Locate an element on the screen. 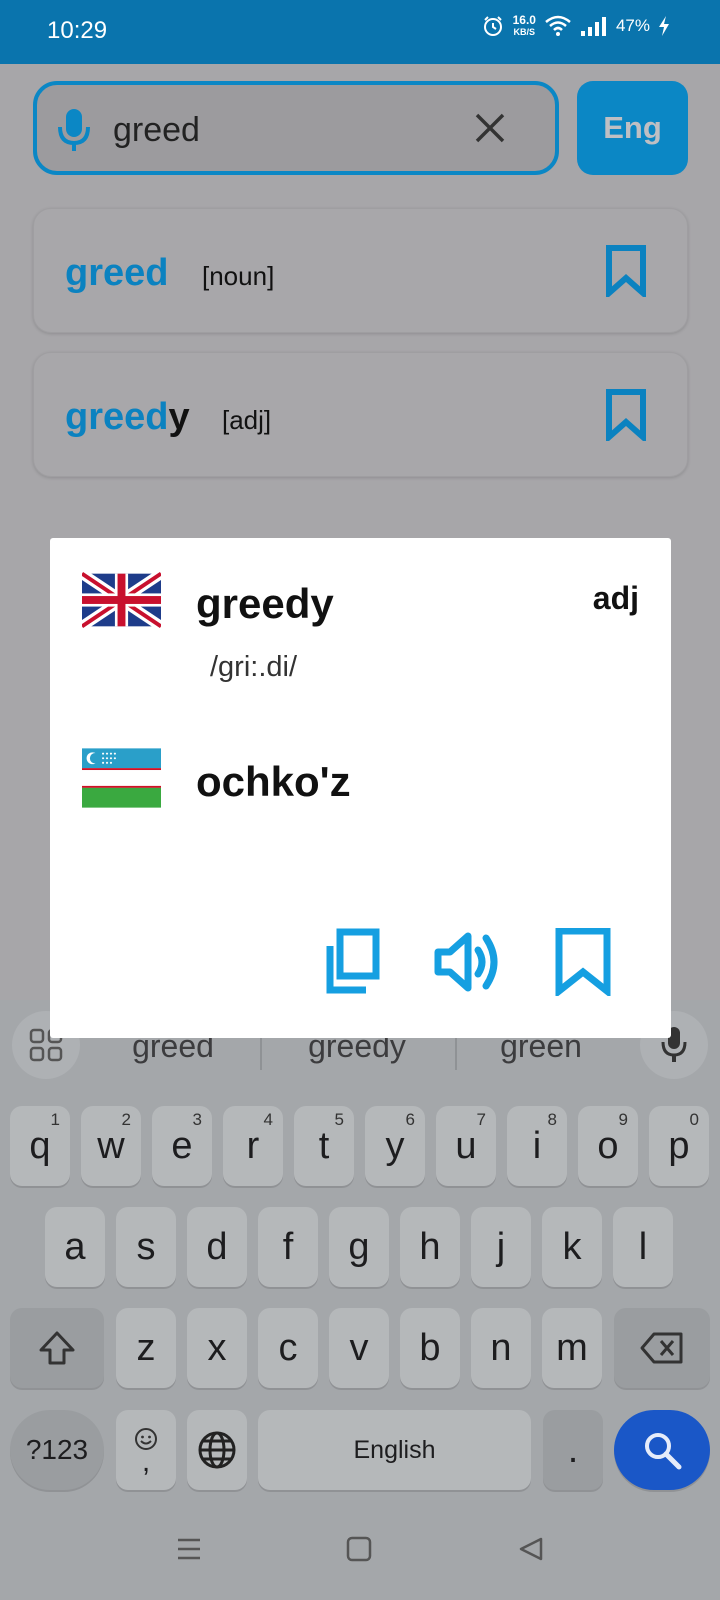 This screenshot has width=720, height=1600. uzbekistan-flag-icon is located at coordinates (121, 778).